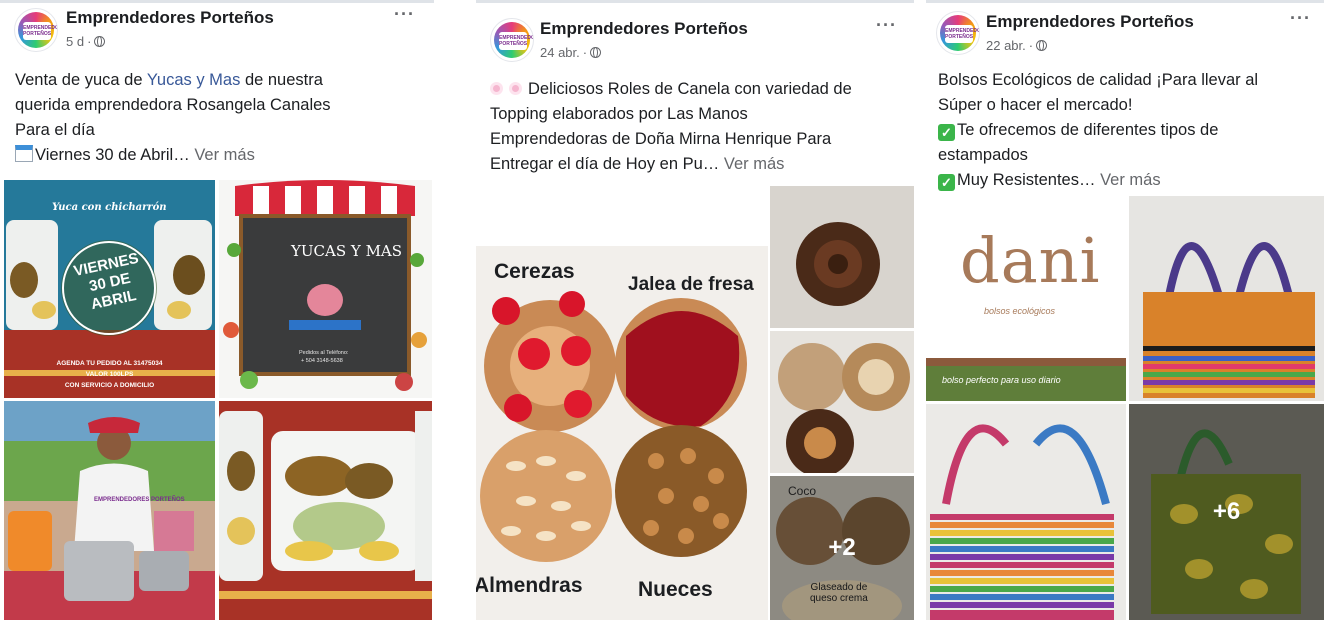 The image size is (1324, 620). I want to click on post-image: EMPRENDEDORES PORTEÑOS, so click(109, 510).